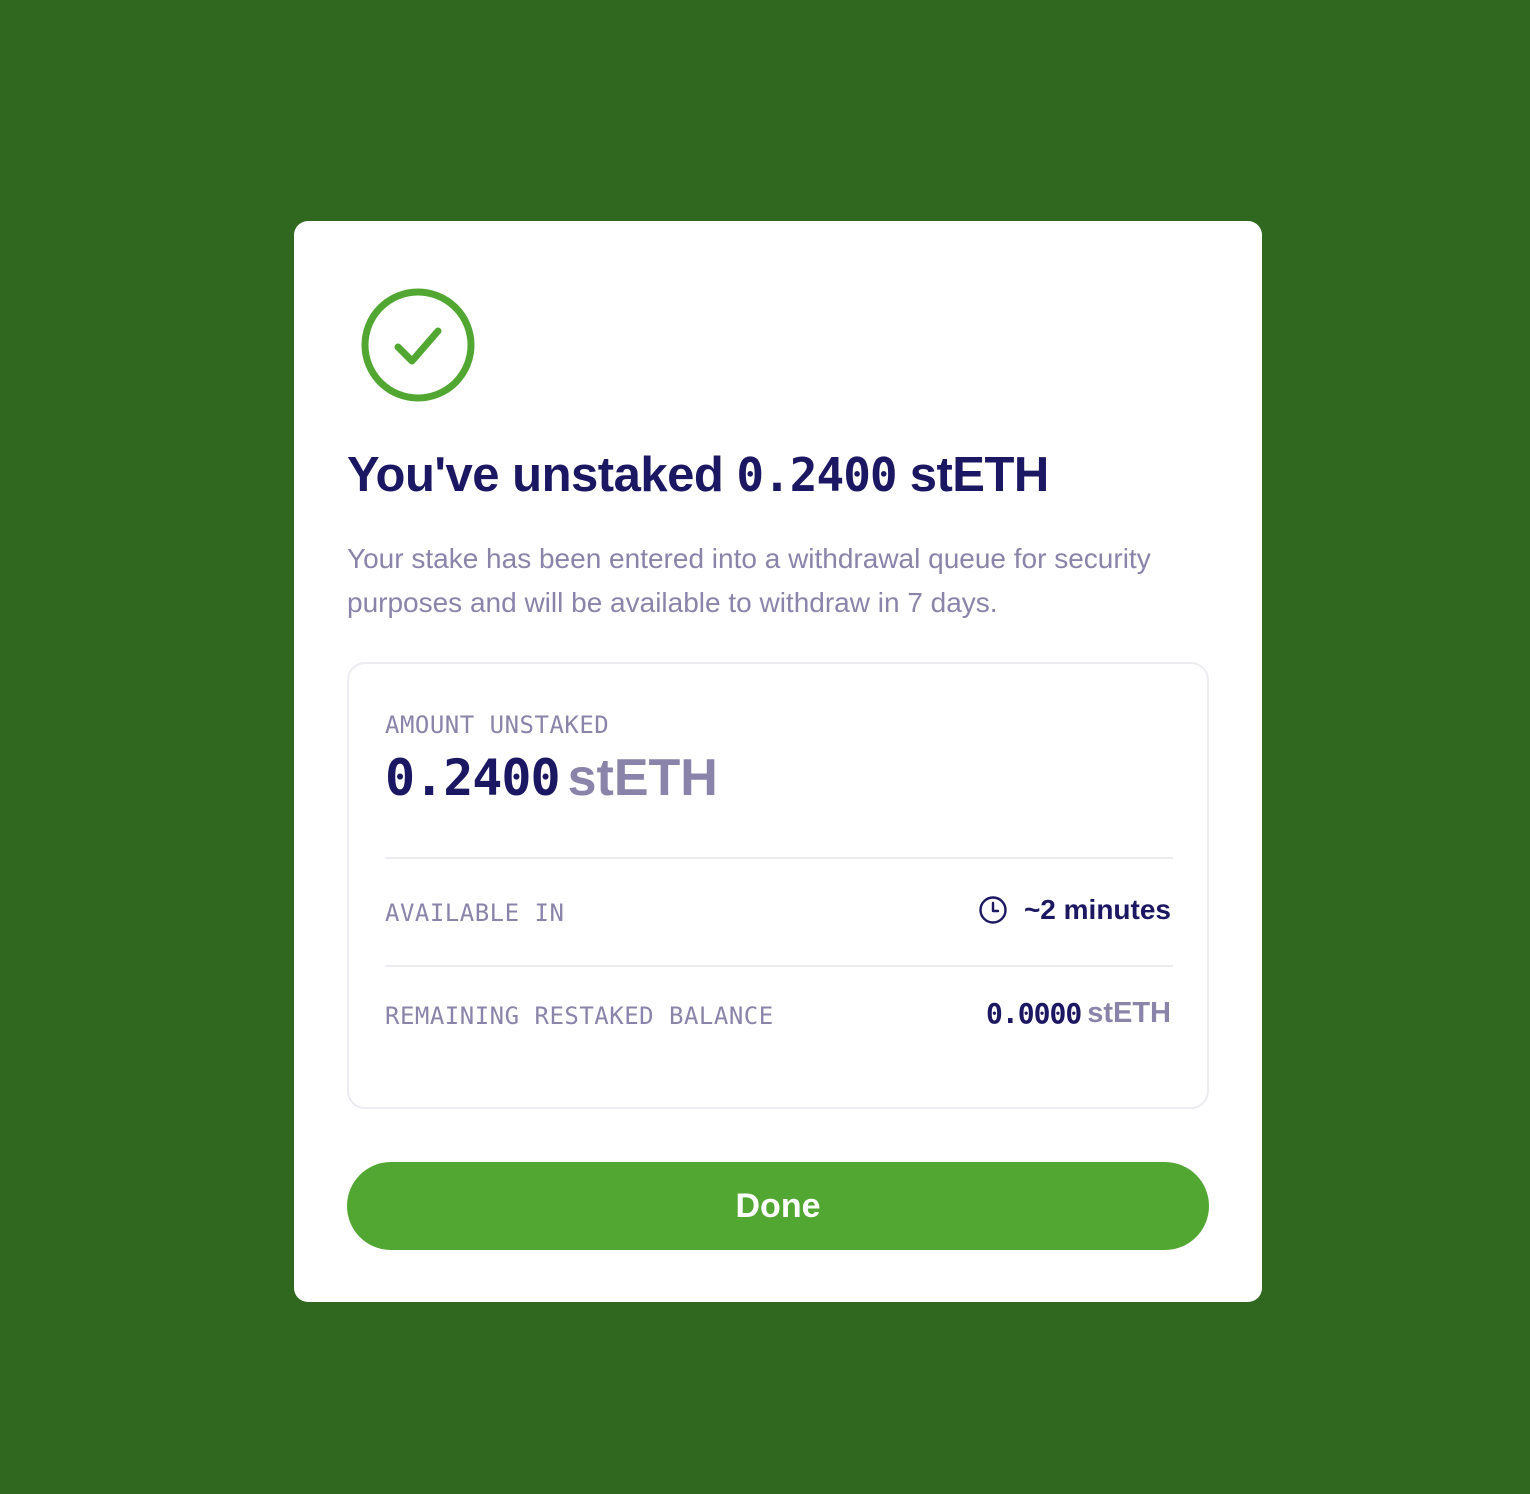 The image size is (1530, 1494). I want to click on remaining-balance-number: 0.0000, so click(1034, 1013).